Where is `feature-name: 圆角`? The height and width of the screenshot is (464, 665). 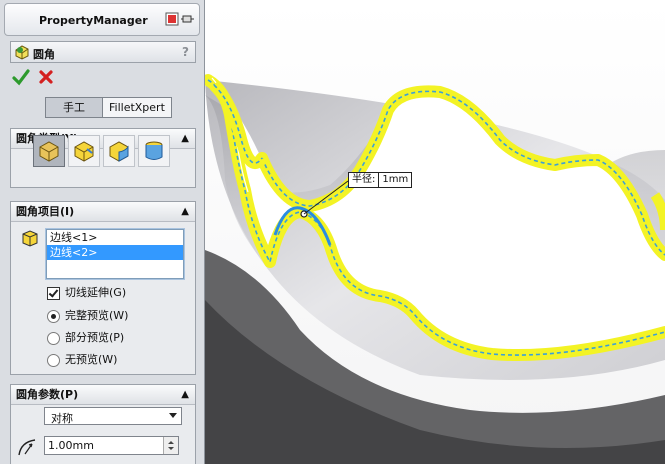 feature-name: 圆角 is located at coordinates (44, 54).